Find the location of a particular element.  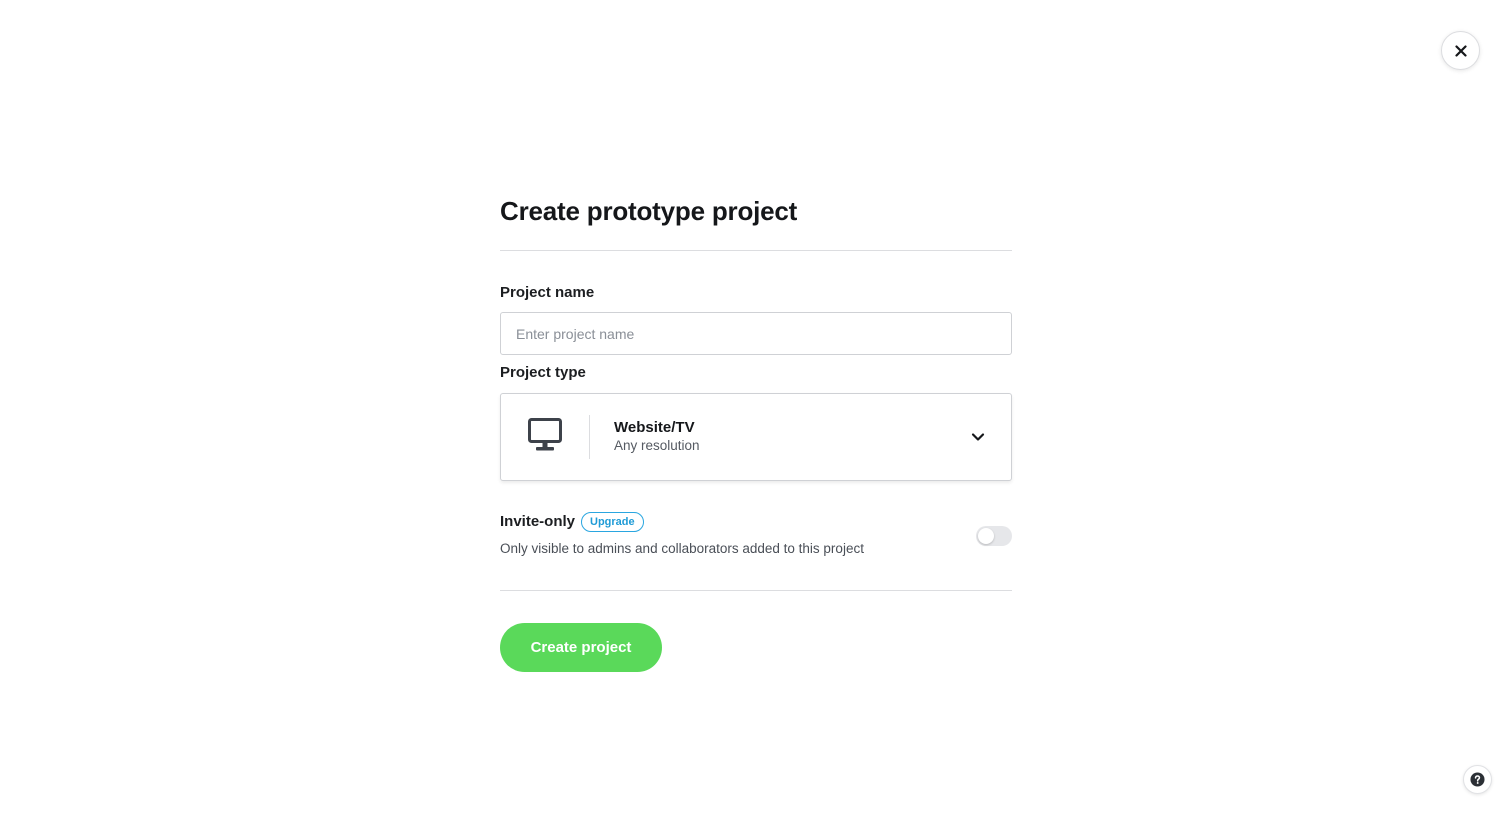

upgrade-badge: Upgrade is located at coordinates (612, 522).